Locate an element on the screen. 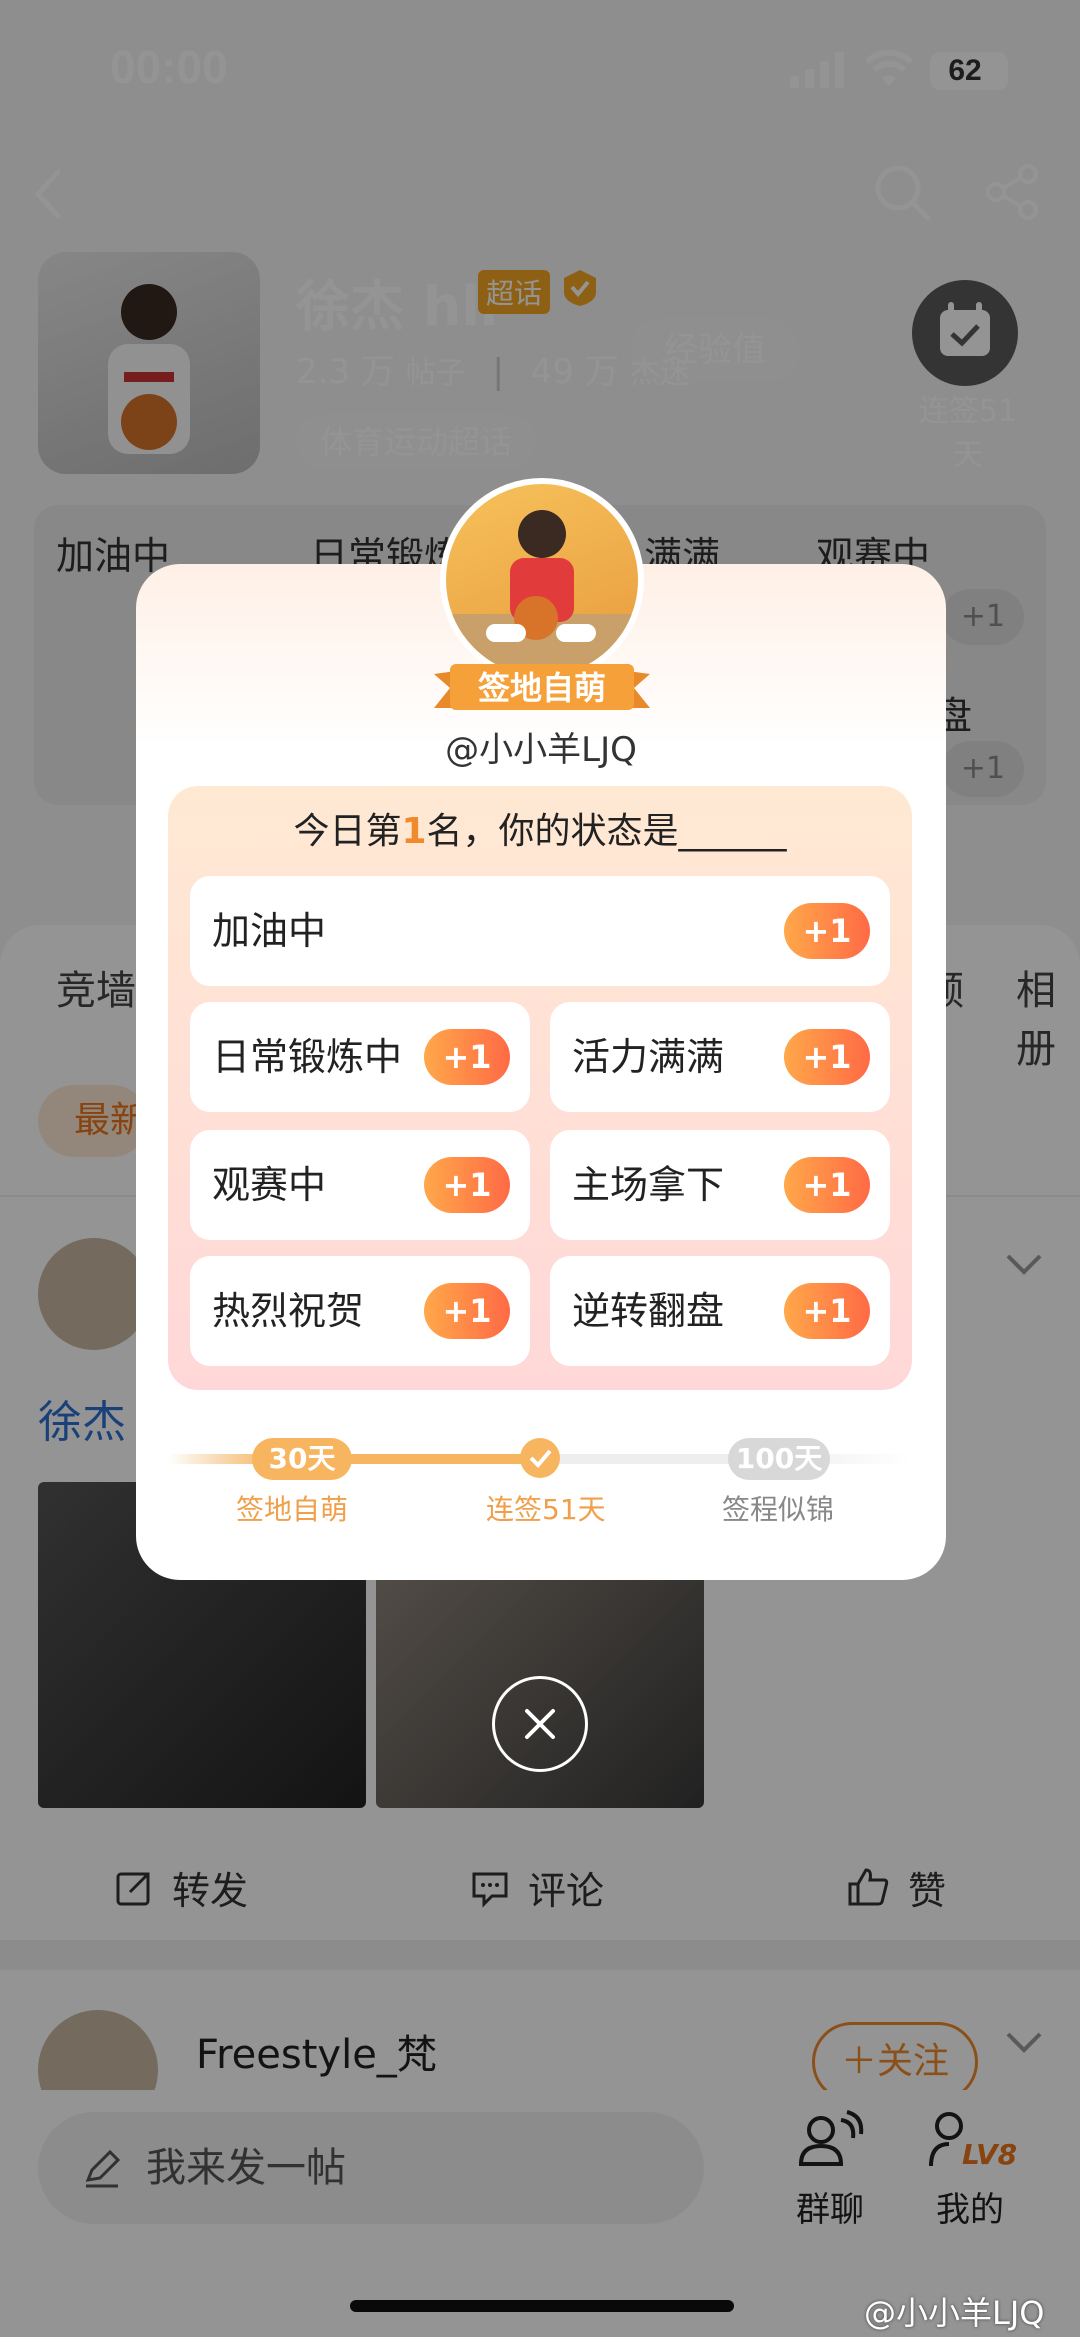  current-streak-marker is located at coordinates (540, 1458).